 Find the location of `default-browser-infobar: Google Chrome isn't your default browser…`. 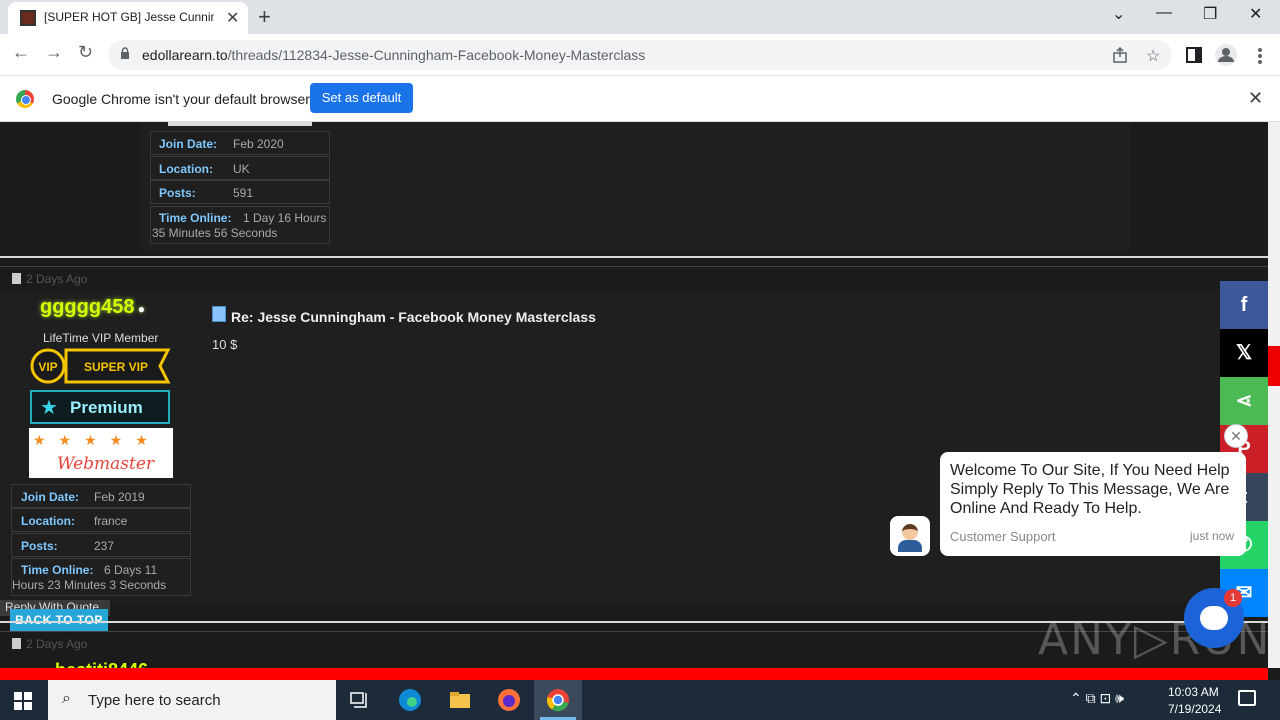

default-browser-infobar: Google Chrome isn't your default browser… is located at coordinates (640, 99).